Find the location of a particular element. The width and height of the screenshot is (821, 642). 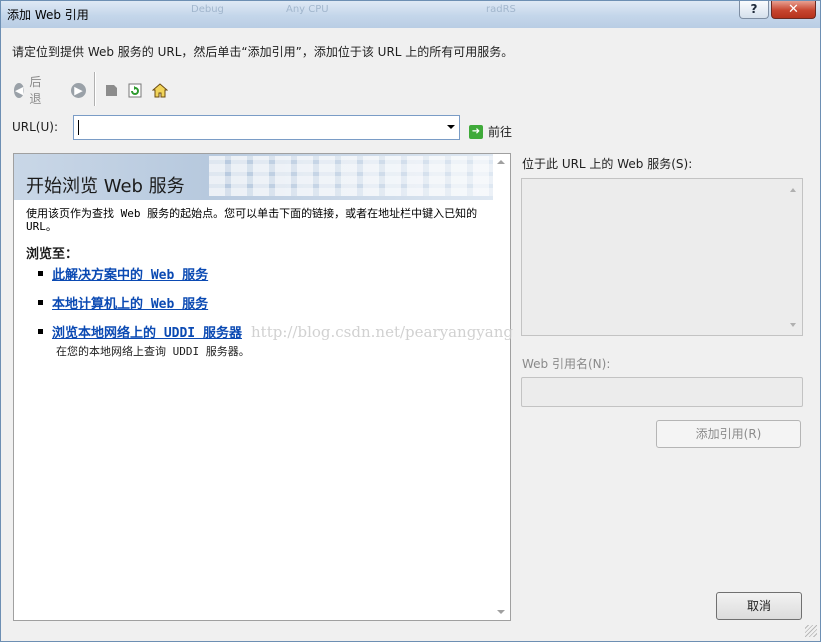

close-button: ✕ is located at coordinates (793, 10).